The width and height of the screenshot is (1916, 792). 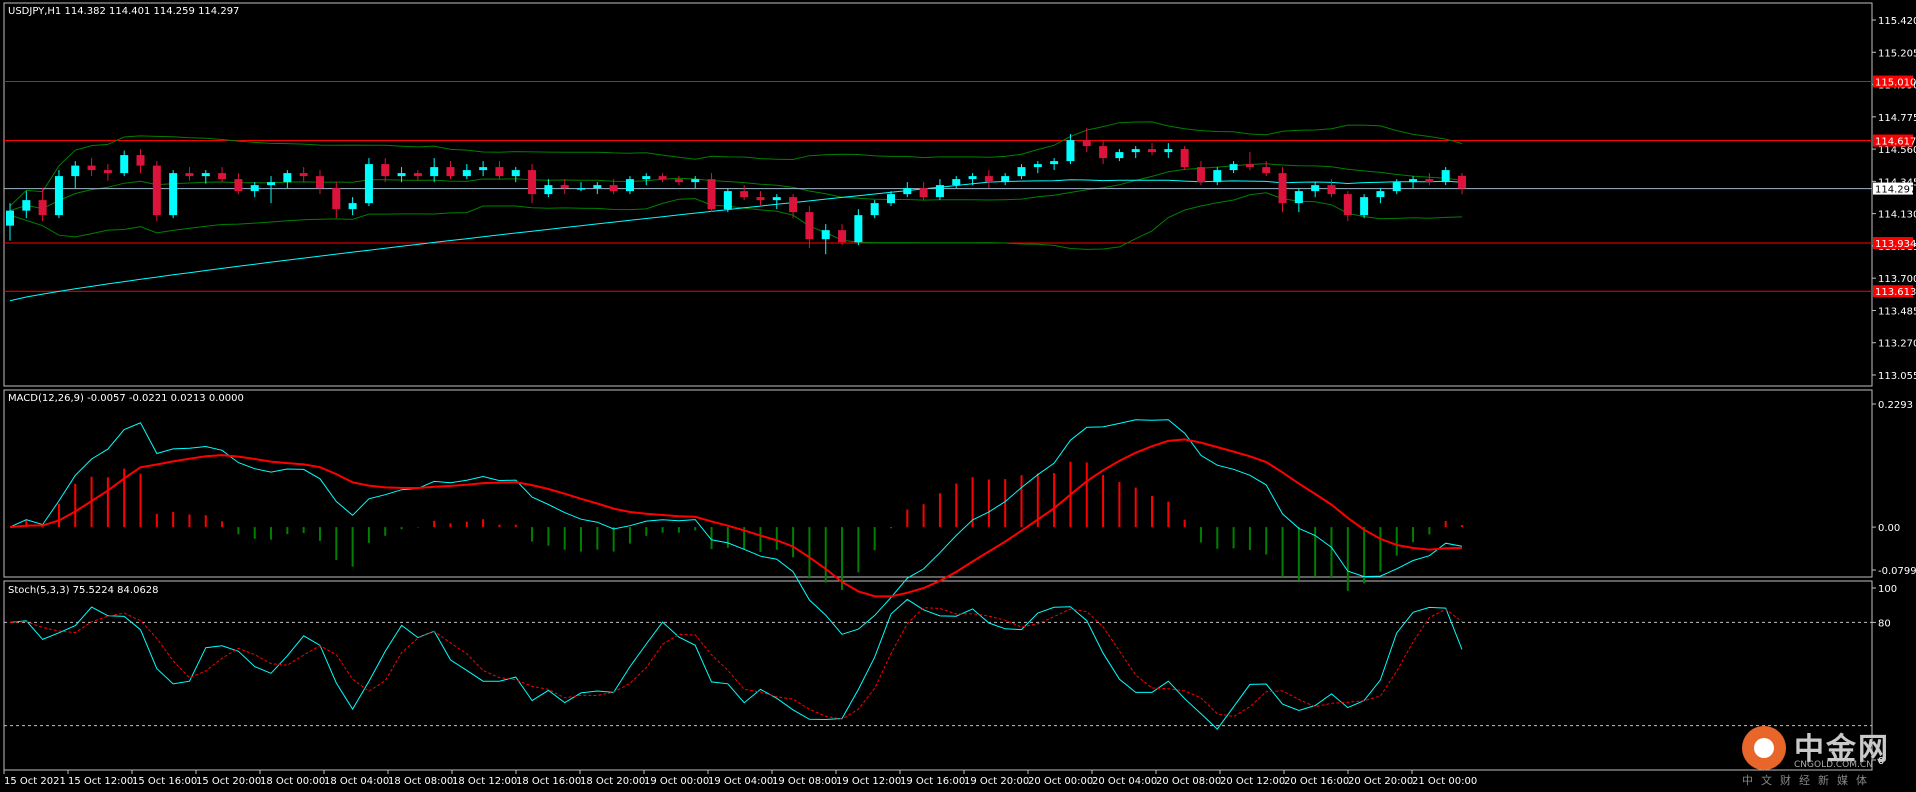 I want to click on stoch-tick-label: 100, so click(x=1887, y=589).